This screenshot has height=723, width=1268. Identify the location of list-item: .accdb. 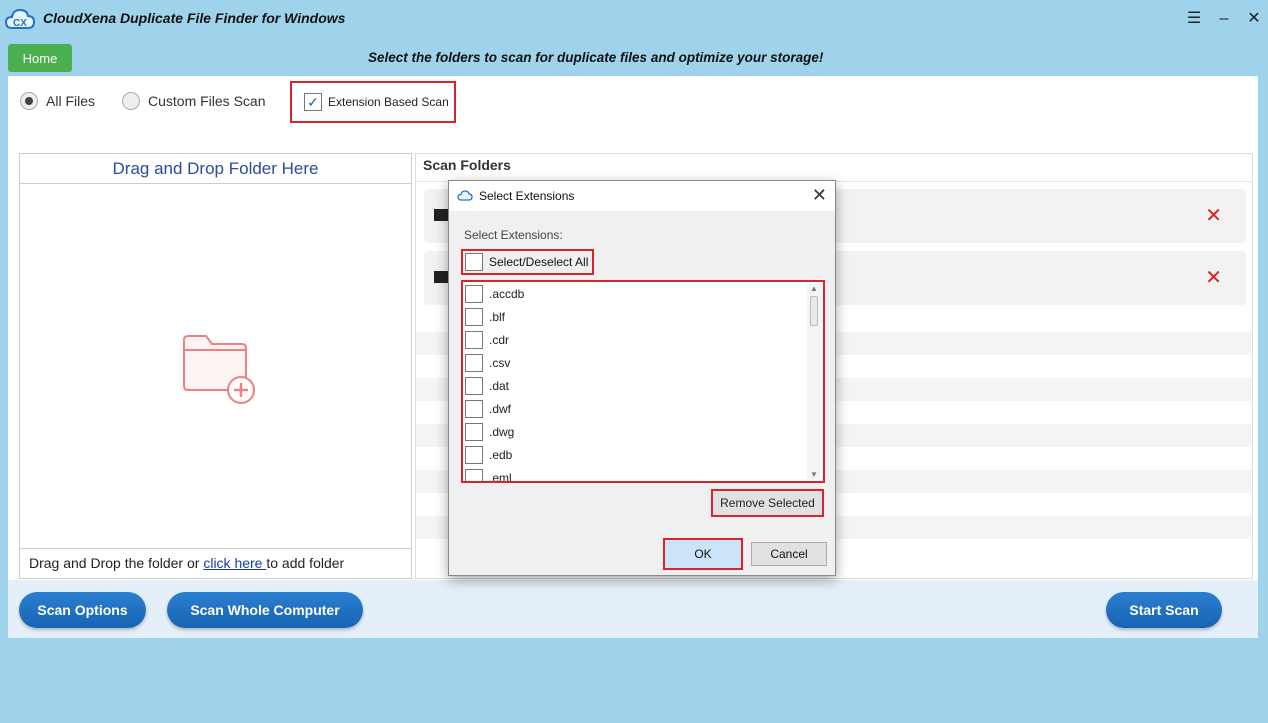
(494, 293).